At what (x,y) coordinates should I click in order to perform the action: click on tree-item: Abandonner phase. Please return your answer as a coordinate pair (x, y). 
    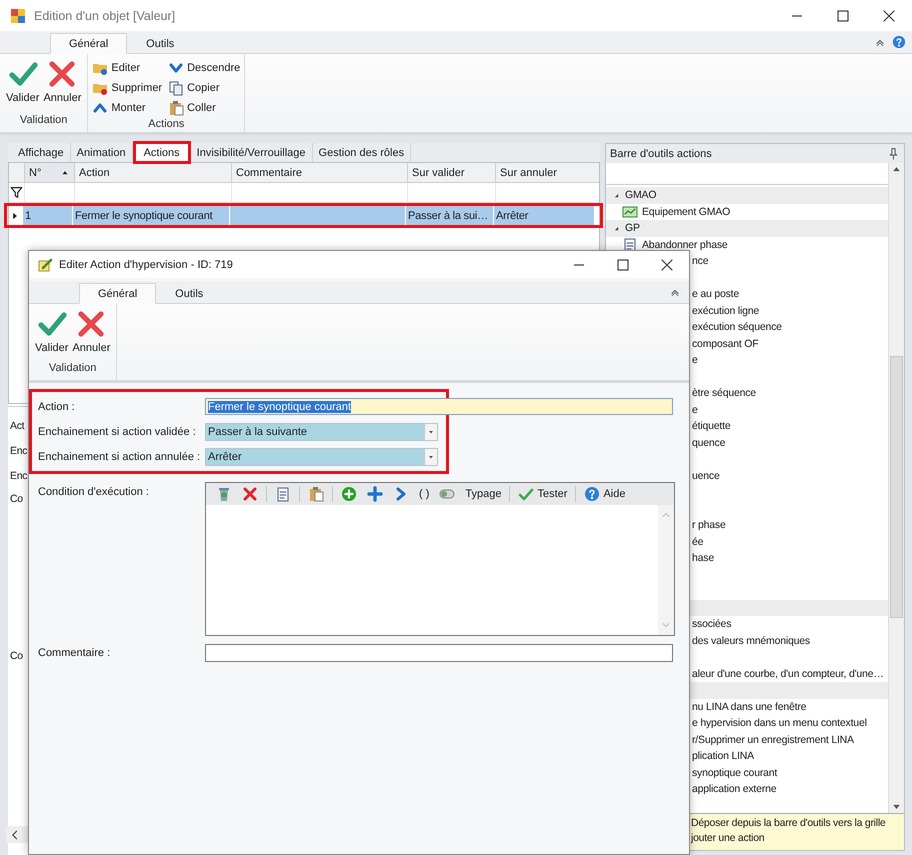
    Looking at the image, I should click on (685, 244).